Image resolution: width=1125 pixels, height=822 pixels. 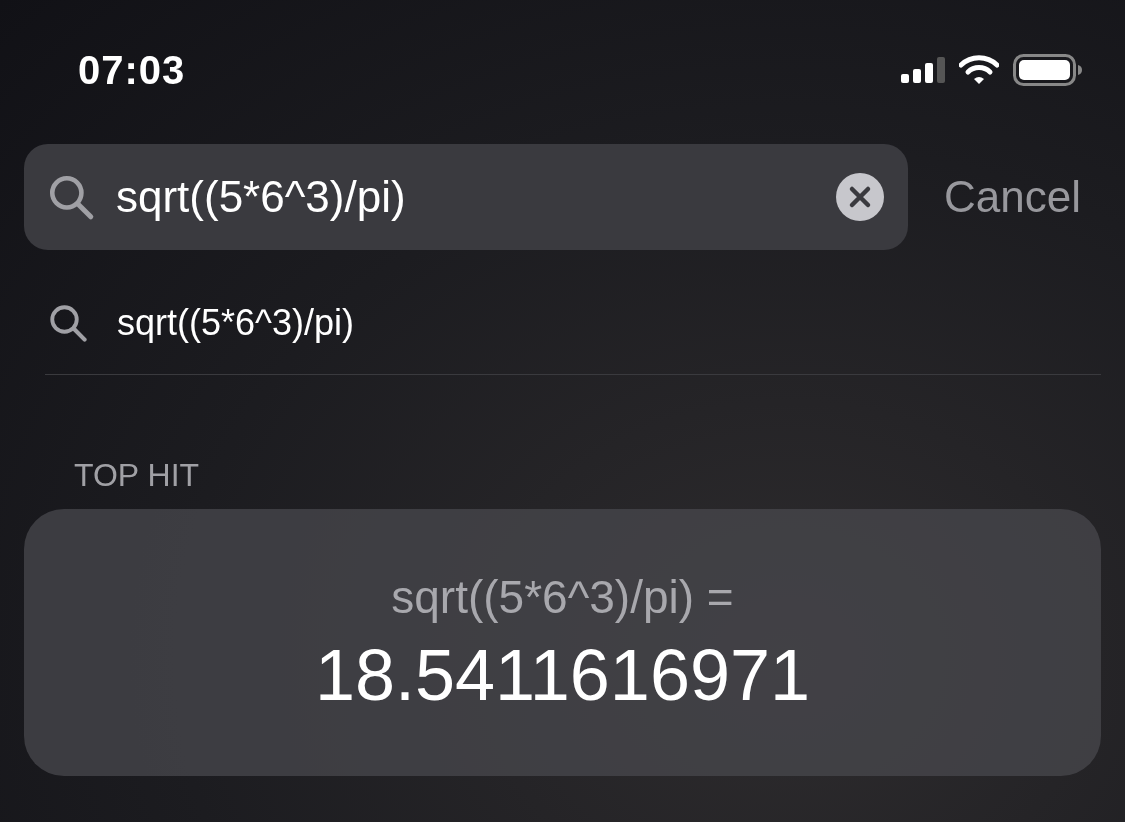 What do you see at coordinates (137, 475) in the screenshot?
I see `section-heading: TOP HIT` at bounding box center [137, 475].